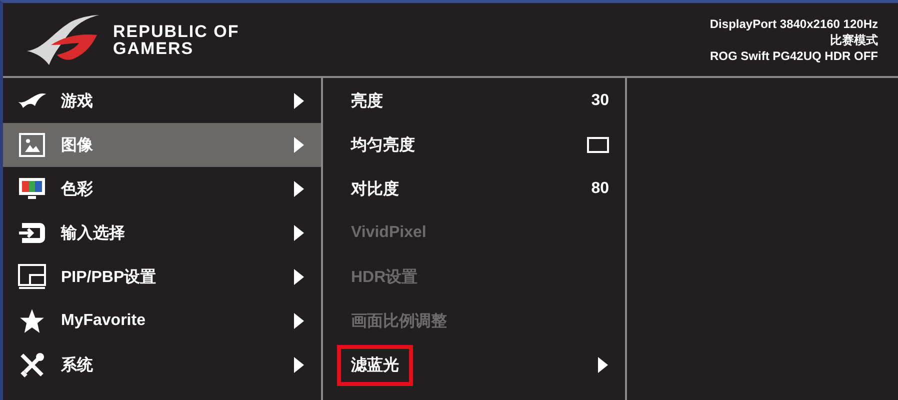  What do you see at coordinates (854, 40) in the screenshot?
I see `status-text: 比赛模式` at bounding box center [854, 40].